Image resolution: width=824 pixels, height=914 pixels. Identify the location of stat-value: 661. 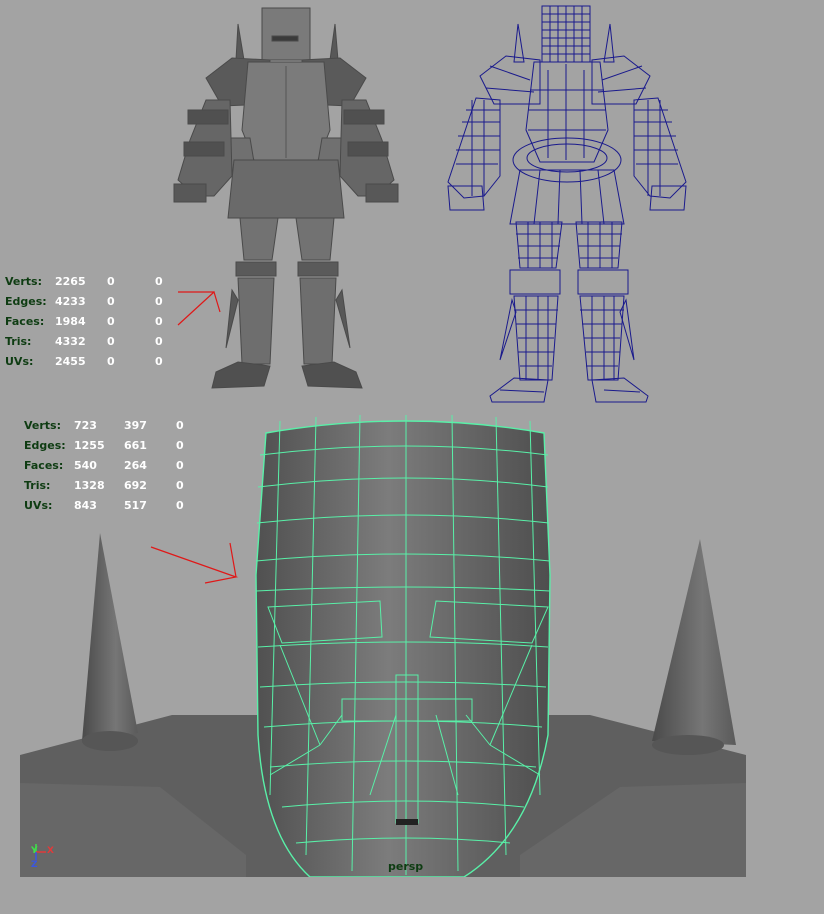
(135, 445).